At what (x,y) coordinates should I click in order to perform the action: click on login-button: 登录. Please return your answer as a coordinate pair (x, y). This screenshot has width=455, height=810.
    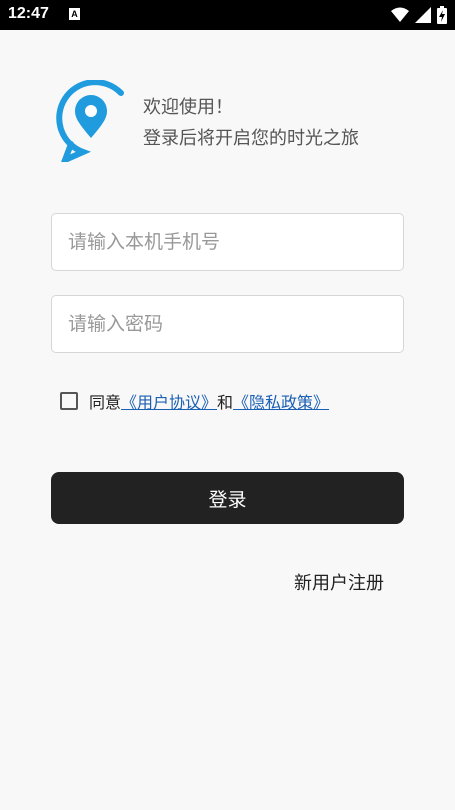
    Looking at the image, I should click on (227, 498).